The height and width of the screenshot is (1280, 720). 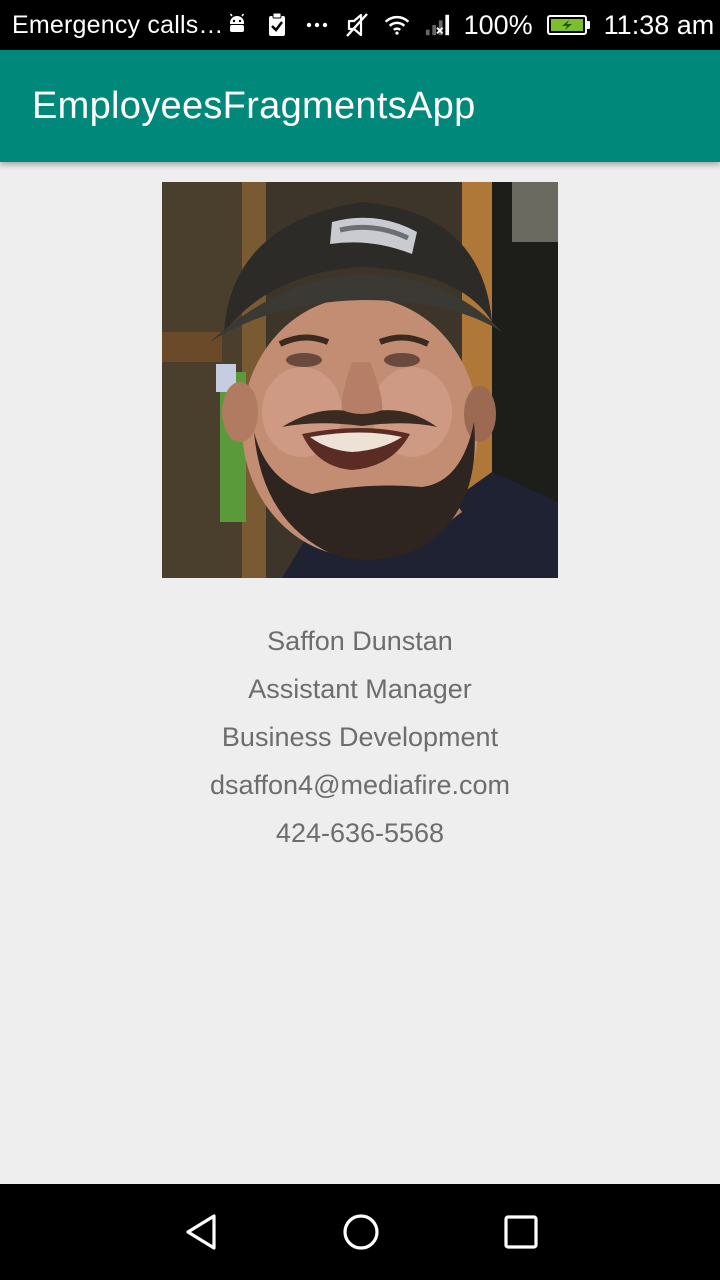 What do you see at coordinates (237, 25) in the screenshot?
I see `android-debug-icon` at bounding box center [237, 25].